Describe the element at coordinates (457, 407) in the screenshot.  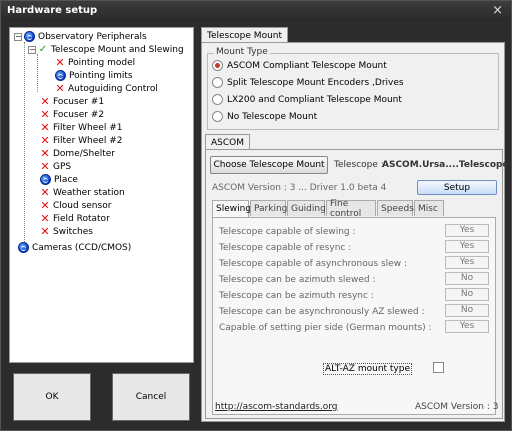
I see `footer-version: ASCOM Version : 3` at that location.